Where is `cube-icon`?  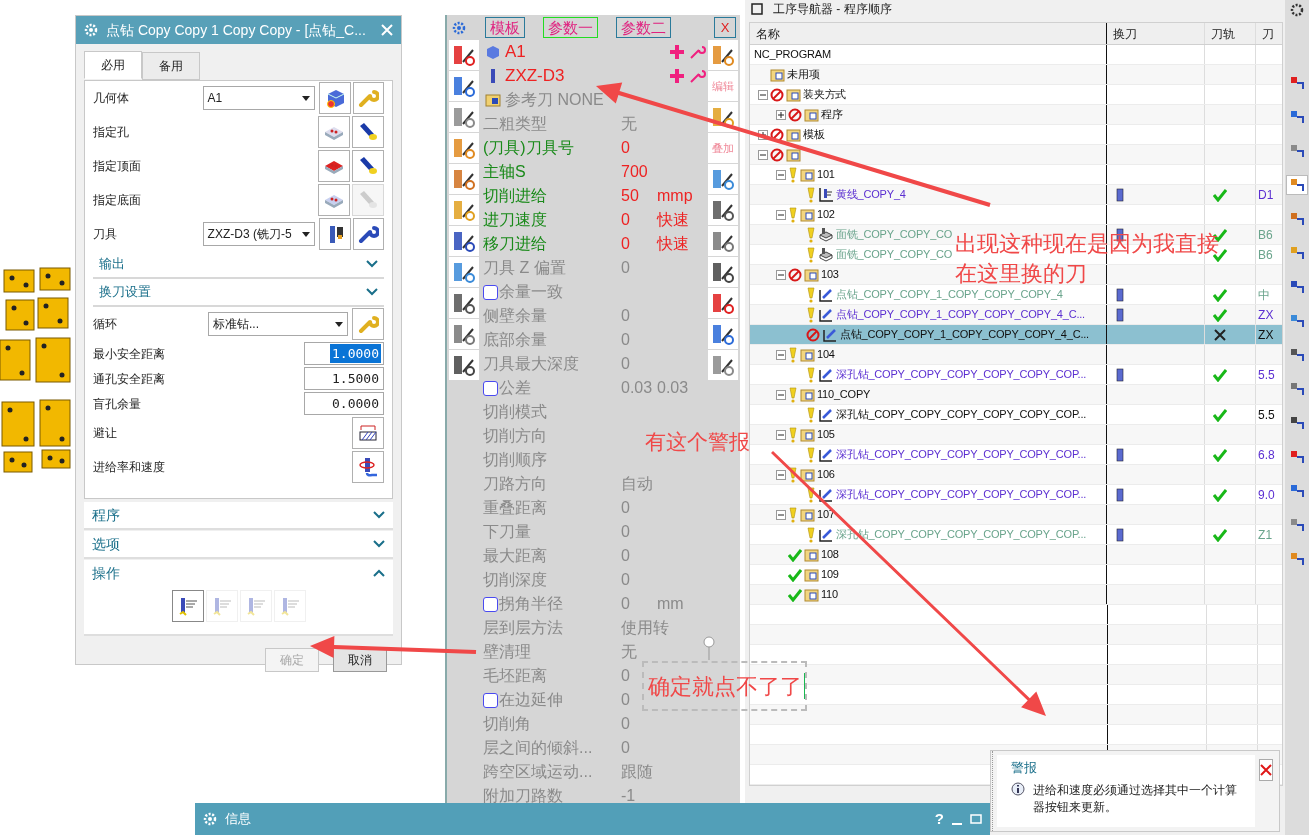 cube-icon is located at coordinates (335, 98).